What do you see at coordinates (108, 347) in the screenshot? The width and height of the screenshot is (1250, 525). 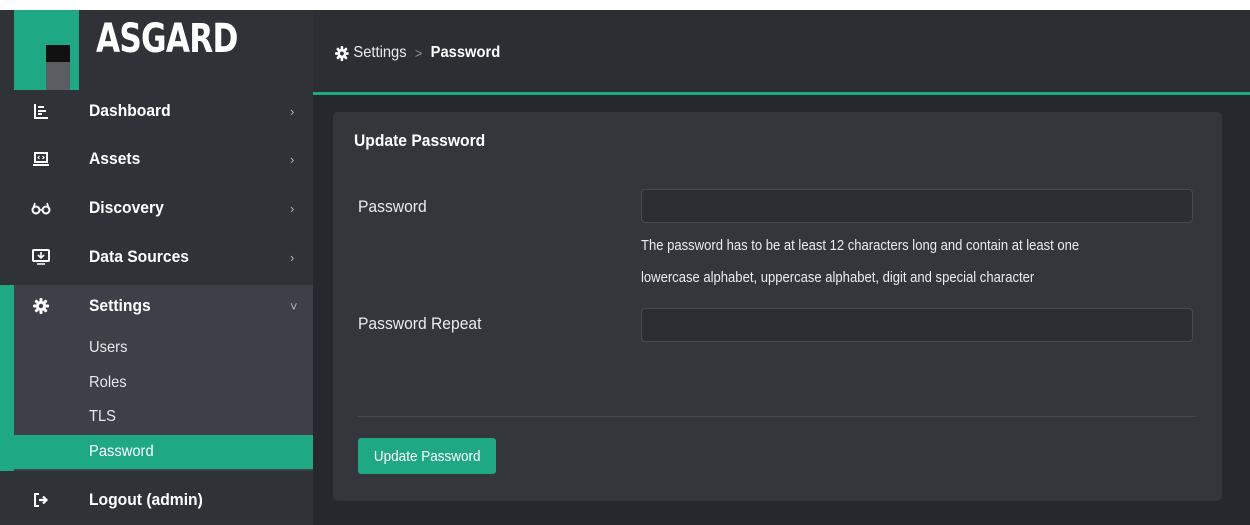 I see `sidebar-subitem-label: Users` at bounding box center [108, 347].